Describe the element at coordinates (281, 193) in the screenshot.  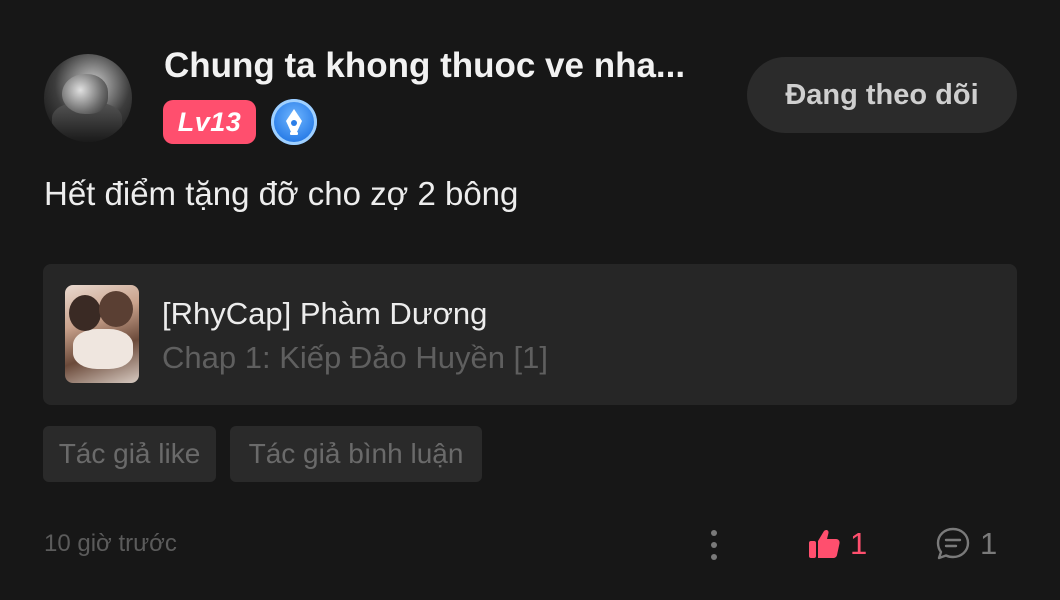
I see `post-text: Hết điểm tặng đỡ cho zợ 2 bông` at that location.